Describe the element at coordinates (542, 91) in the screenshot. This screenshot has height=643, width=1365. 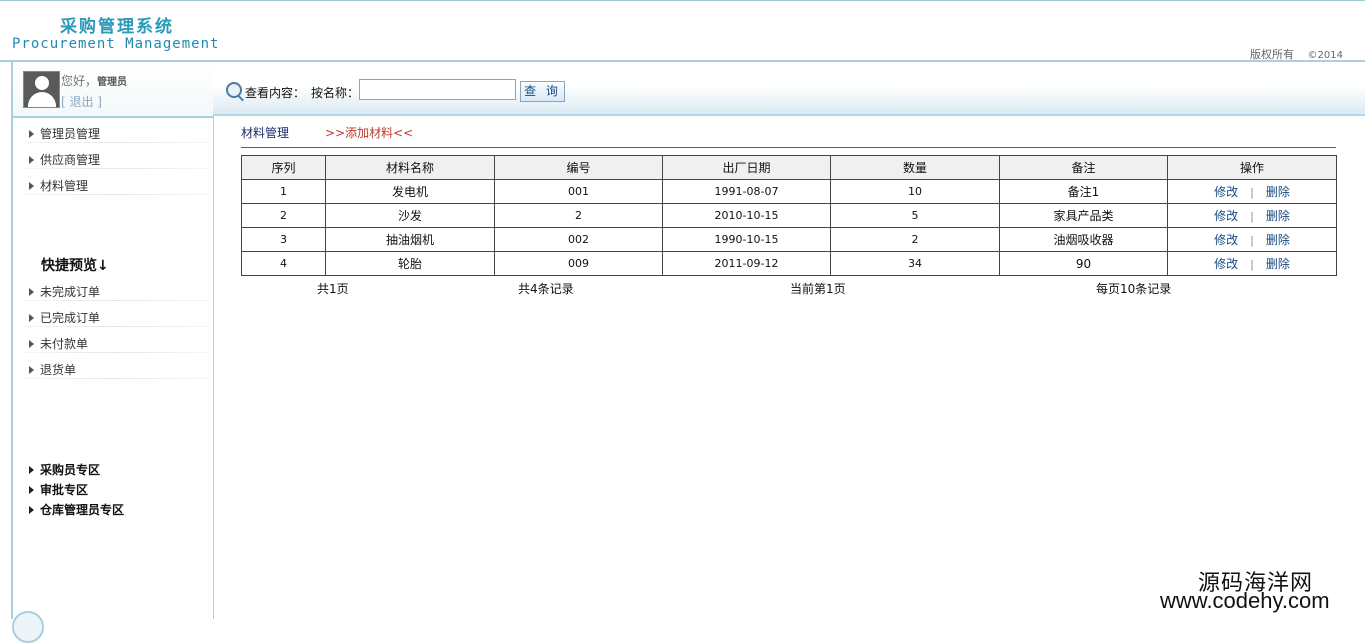
I see `search-button: 查 询` at that location.